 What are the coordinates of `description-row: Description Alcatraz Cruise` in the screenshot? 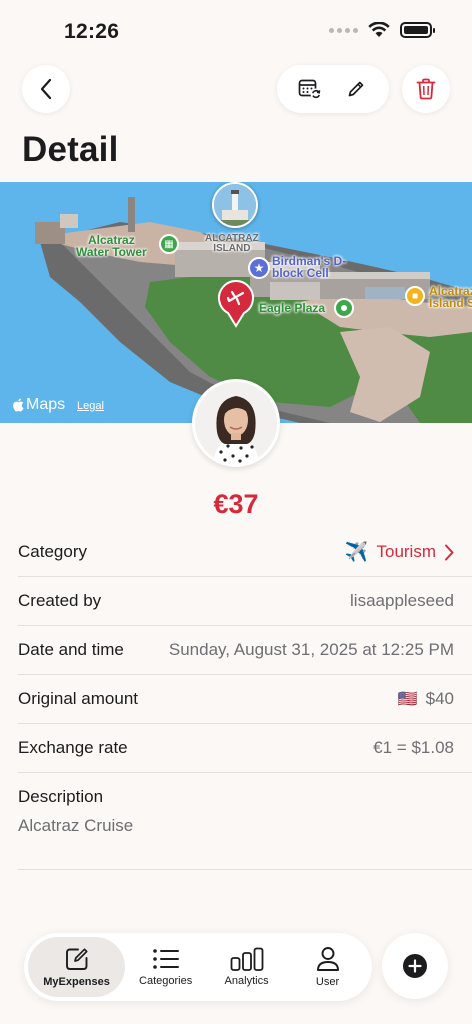 It's located at (245, 821).